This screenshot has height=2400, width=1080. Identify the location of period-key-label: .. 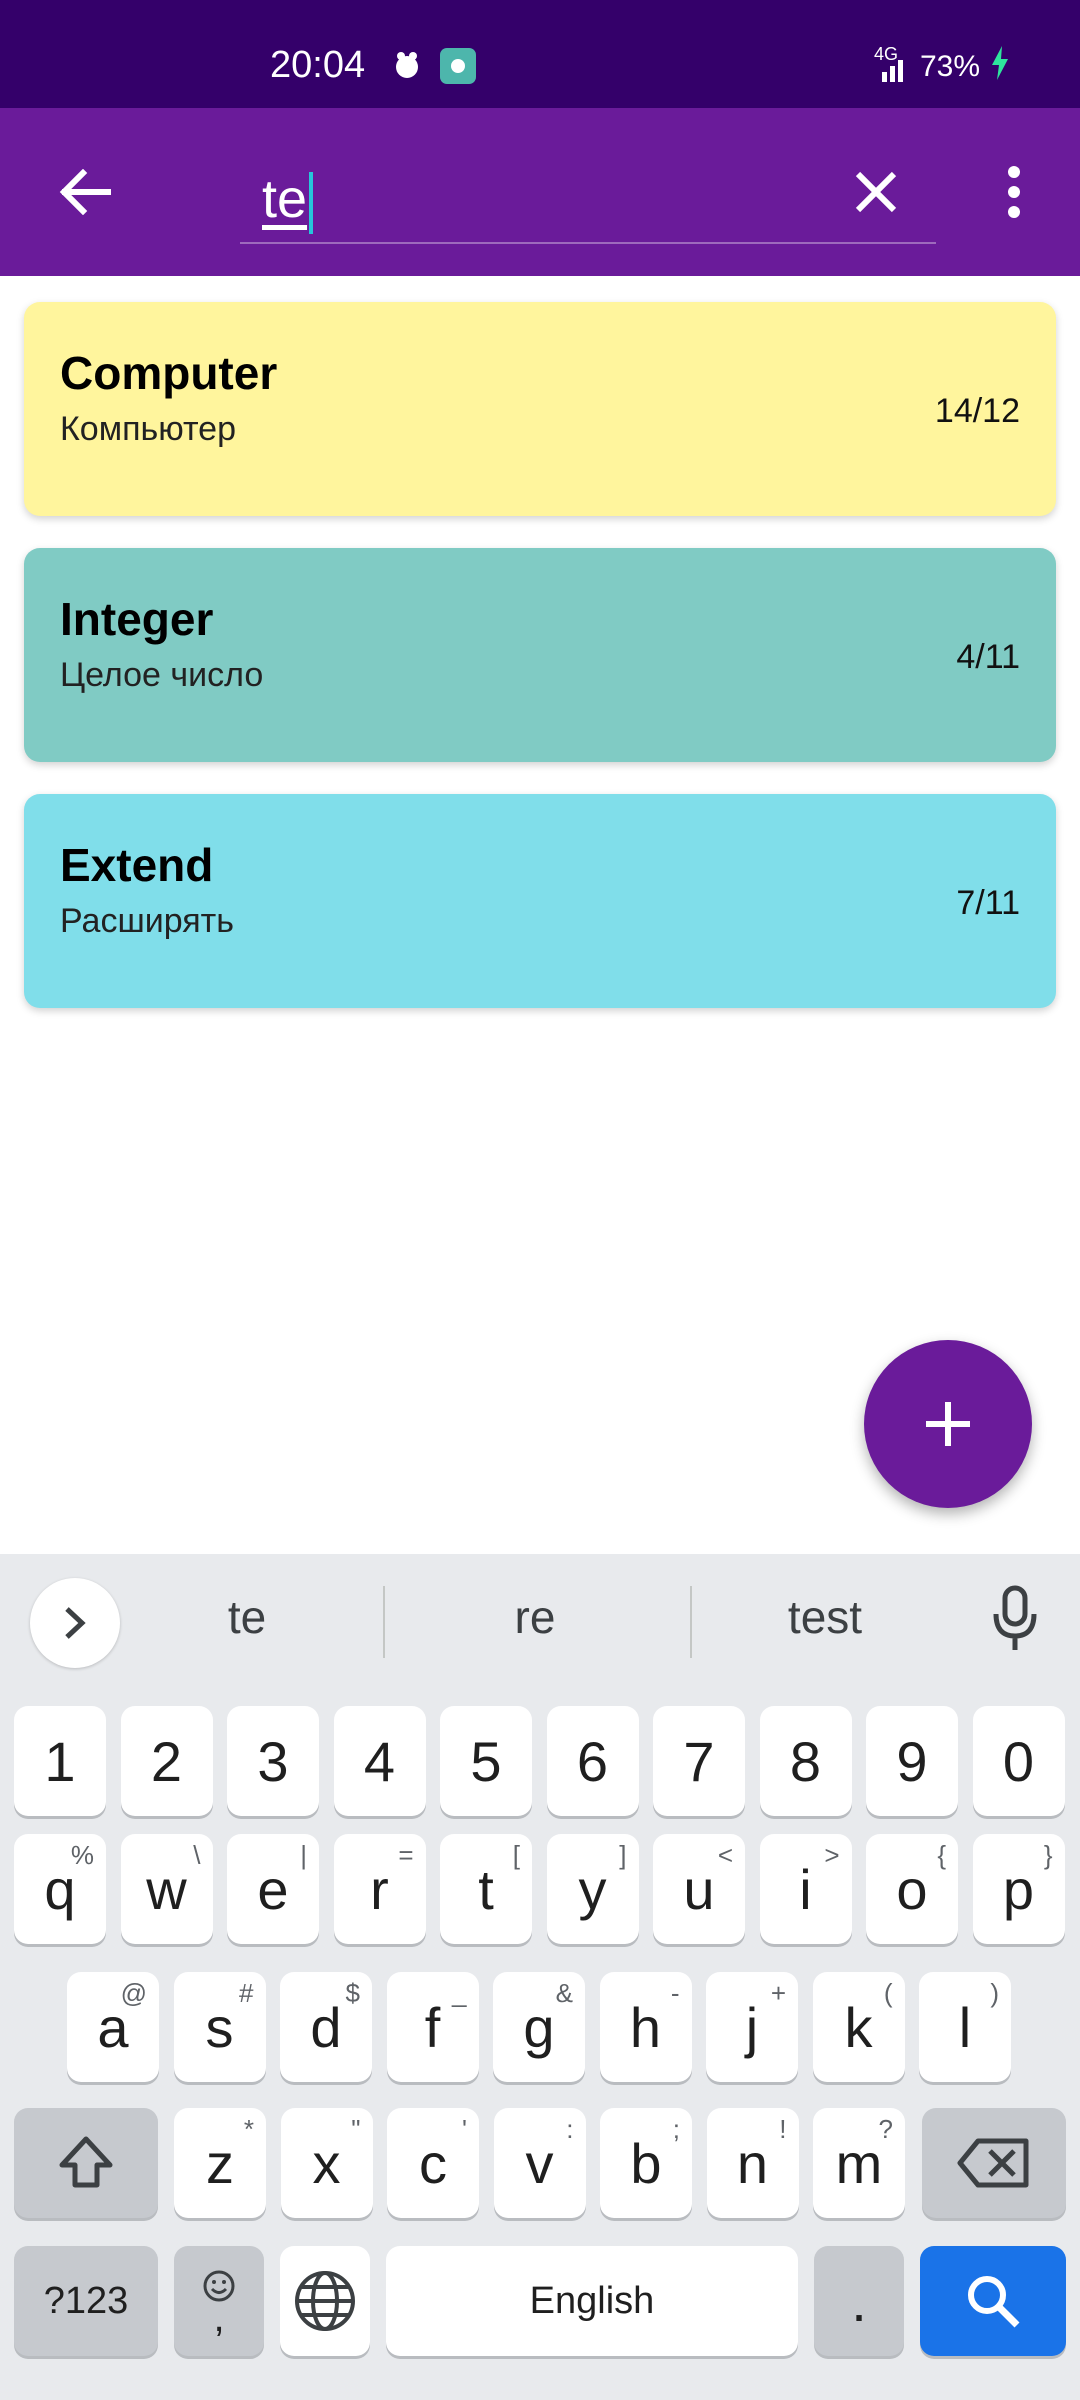
(859, 2301).